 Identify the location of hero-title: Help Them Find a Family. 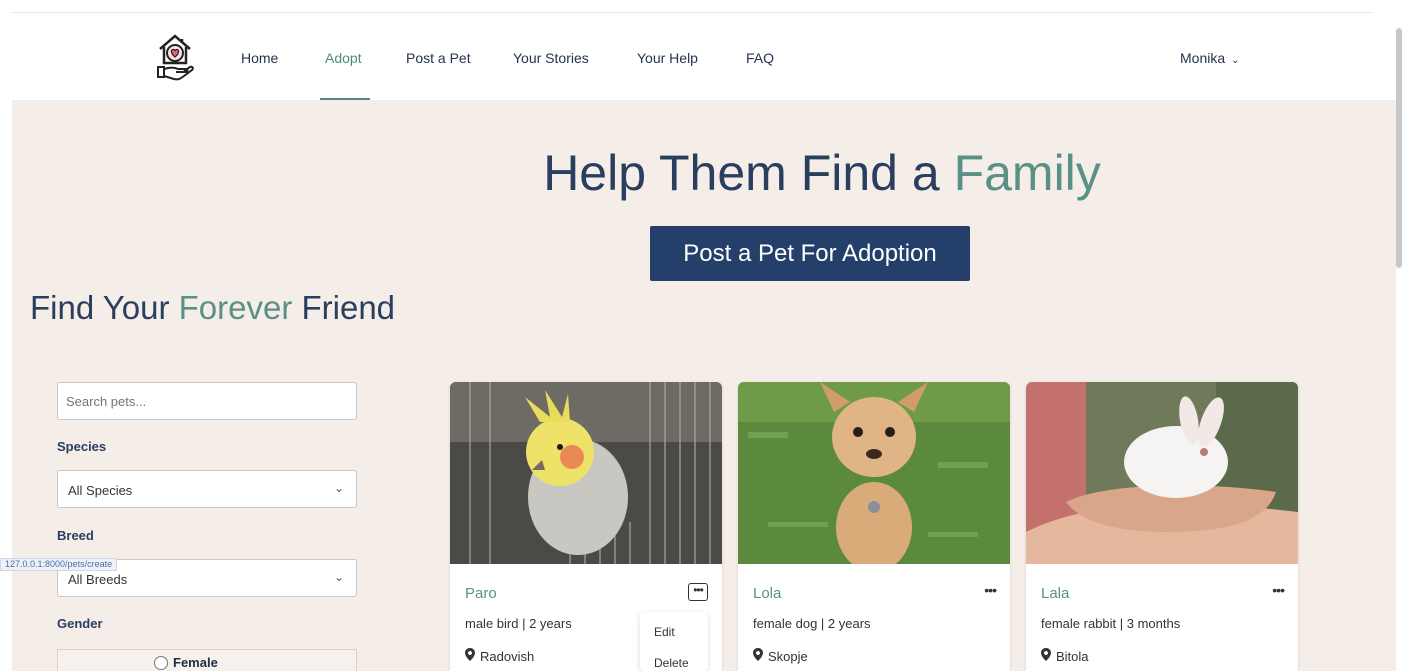
(704, 173).